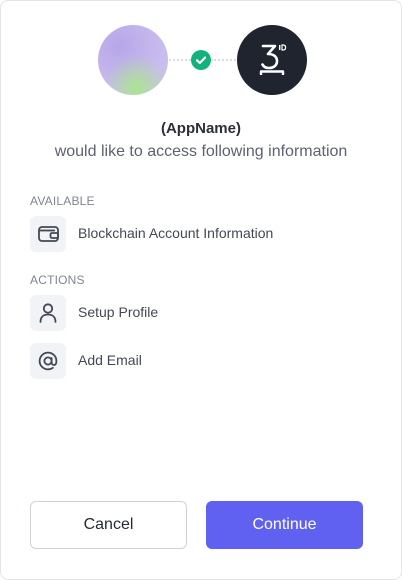 The width and height of the screenshot is (402, 580). Describe the element at coordinates (200, 128) in the screenshot. I see `app-name: (AppName)` at that location.